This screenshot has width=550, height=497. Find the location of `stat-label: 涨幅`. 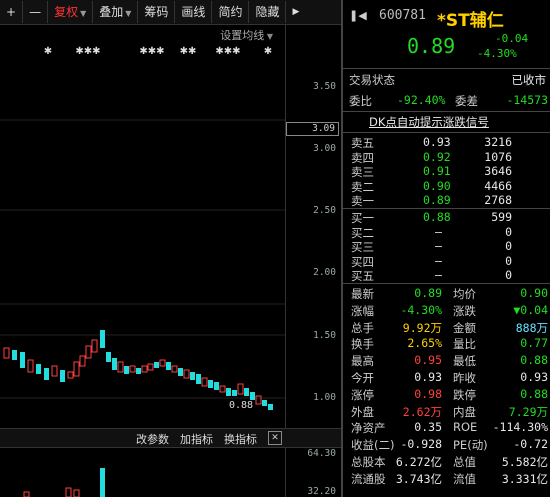

stat-label: 涨幅 is located at coordinates (362, 310).